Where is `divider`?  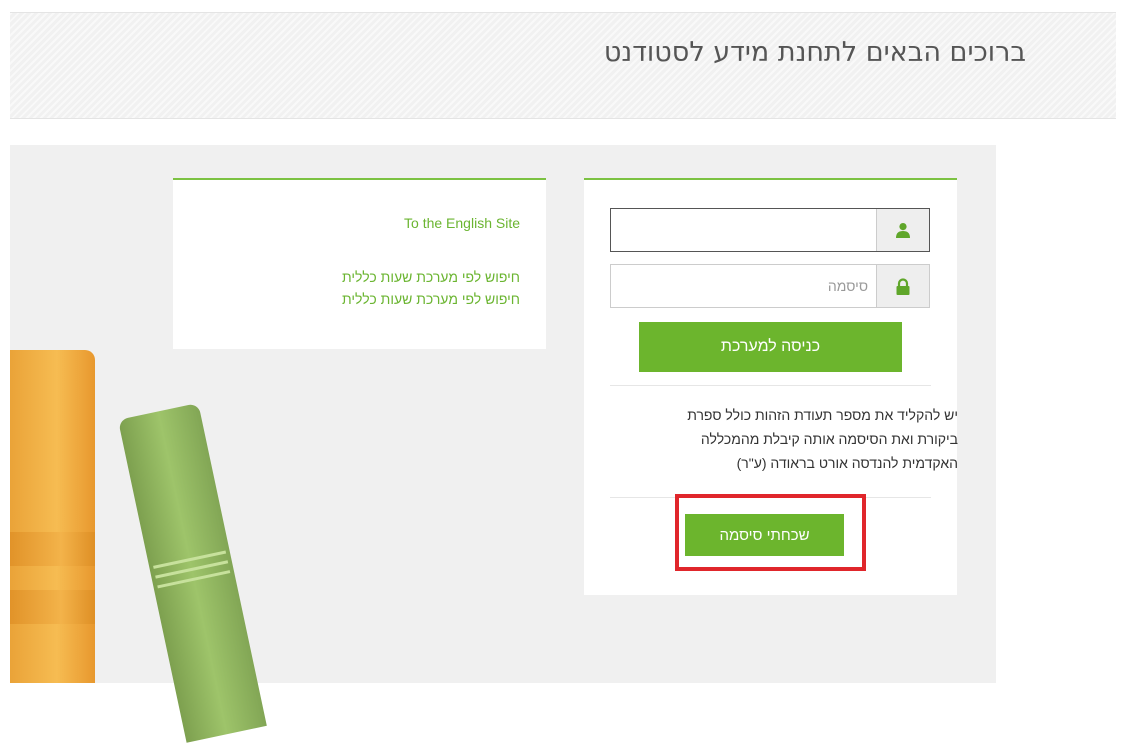
divider is located at coordinates (770, 385).